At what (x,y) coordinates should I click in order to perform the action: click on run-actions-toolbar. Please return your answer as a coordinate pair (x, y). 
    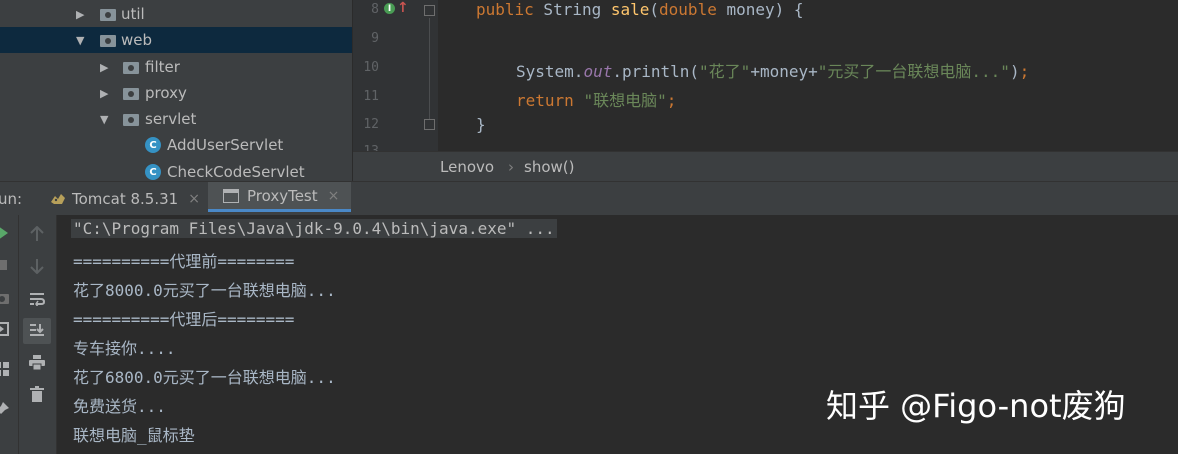
    Looking at the image, I should click on (9, 334).